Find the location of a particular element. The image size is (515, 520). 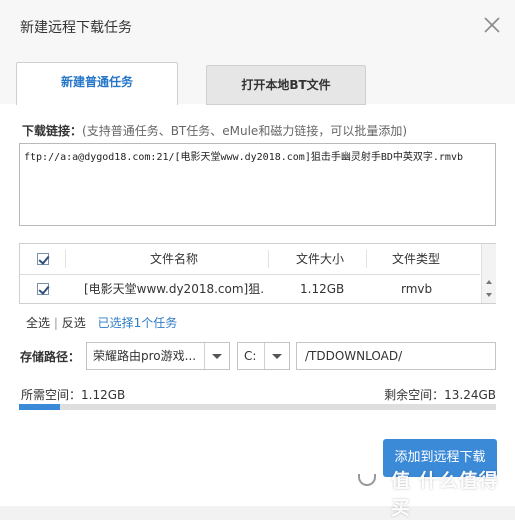

table-scrollbar is located at coordinates (488, 273).